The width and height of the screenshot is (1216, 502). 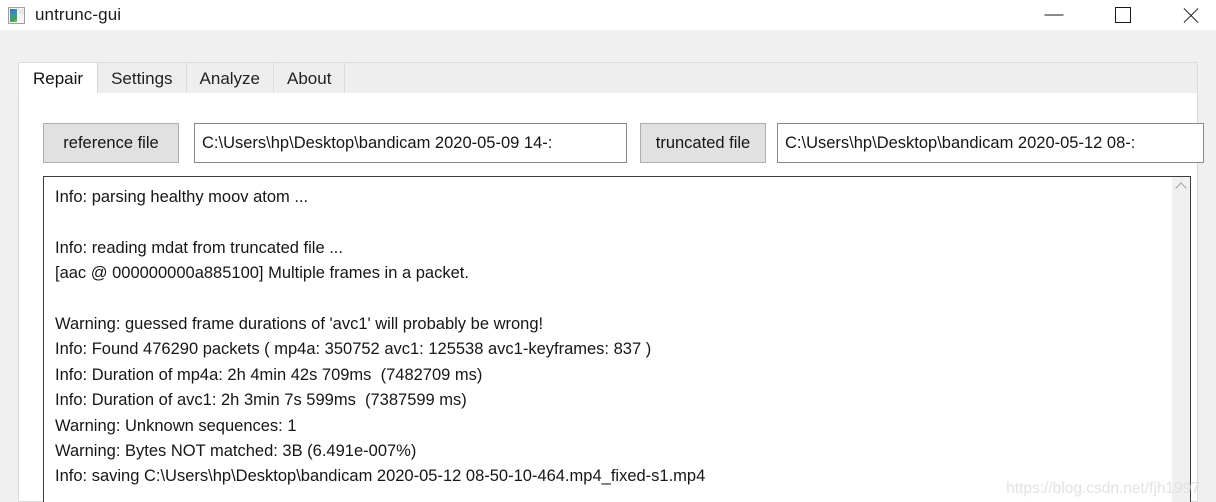 What do you see at coordinates (410, 143) in the screenshot?
I see `reference-file-input` at bounding box center [410, 143].